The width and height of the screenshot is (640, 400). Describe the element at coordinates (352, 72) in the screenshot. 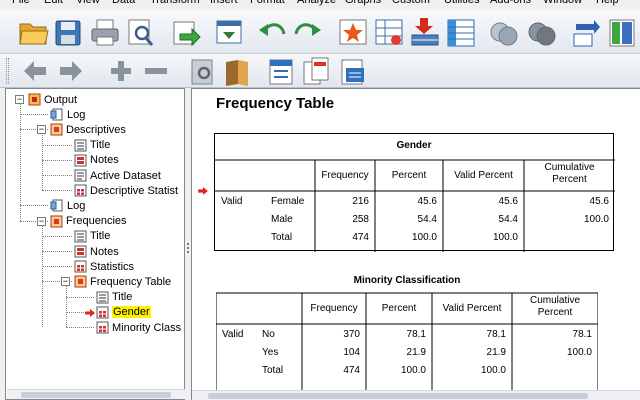

I see `insert-text-icon` at that location.